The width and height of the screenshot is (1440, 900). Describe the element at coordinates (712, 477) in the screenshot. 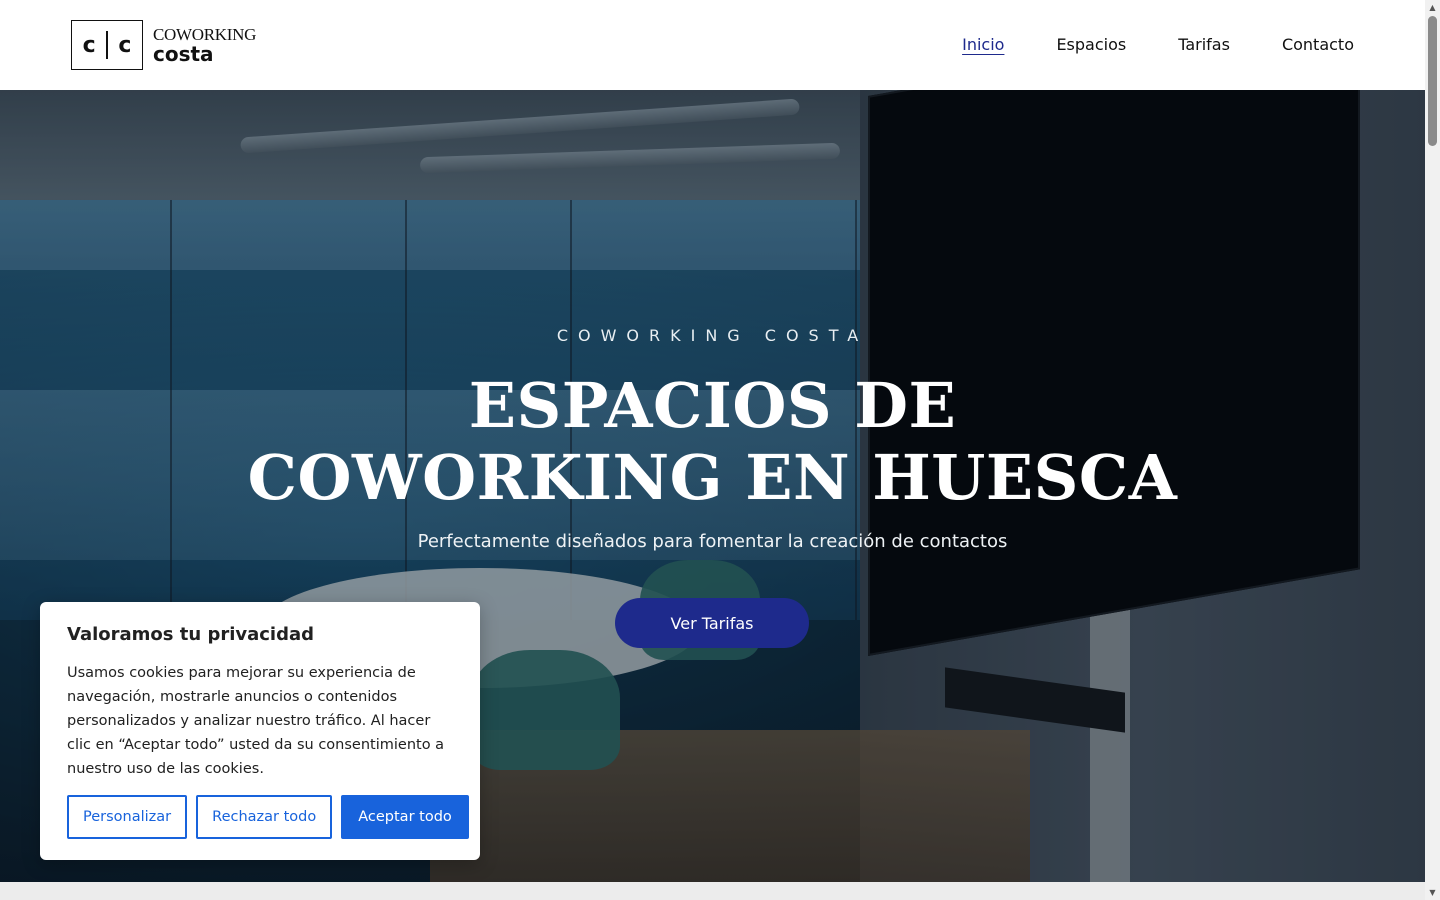

I see `hero-title-line2: COWORKING EN HUESCA` at that location.